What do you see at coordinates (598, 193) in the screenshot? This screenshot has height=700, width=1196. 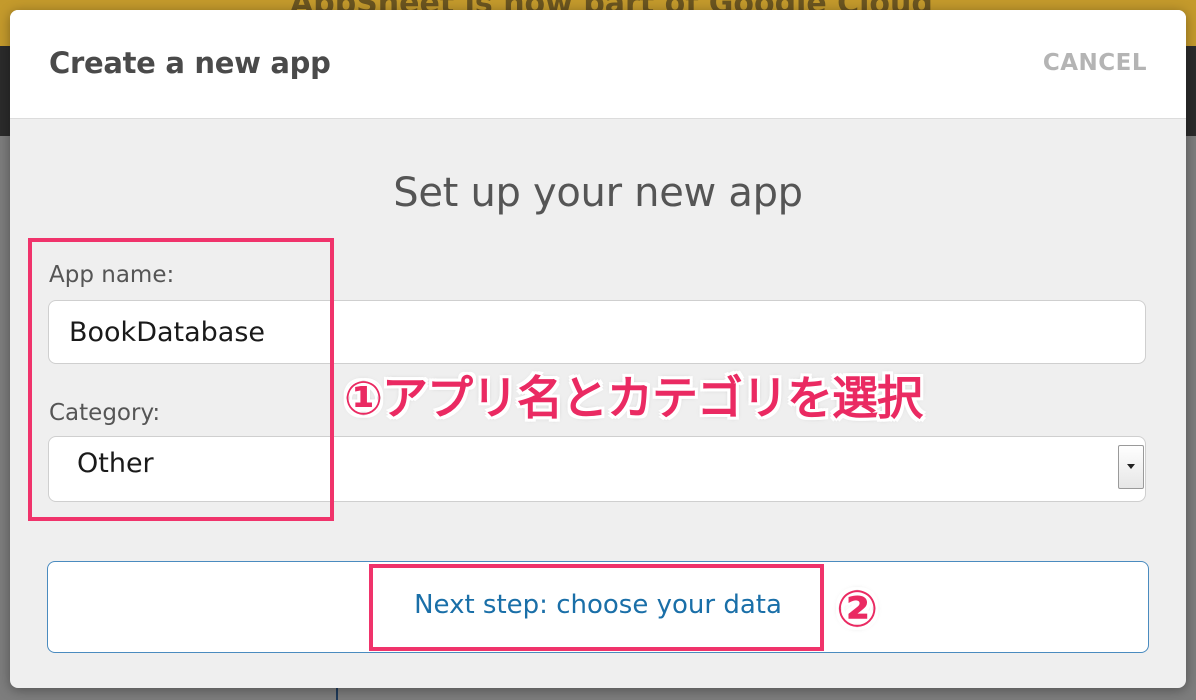 I see `setup-heading: Set up your new app` at bounding box center [598, 193].